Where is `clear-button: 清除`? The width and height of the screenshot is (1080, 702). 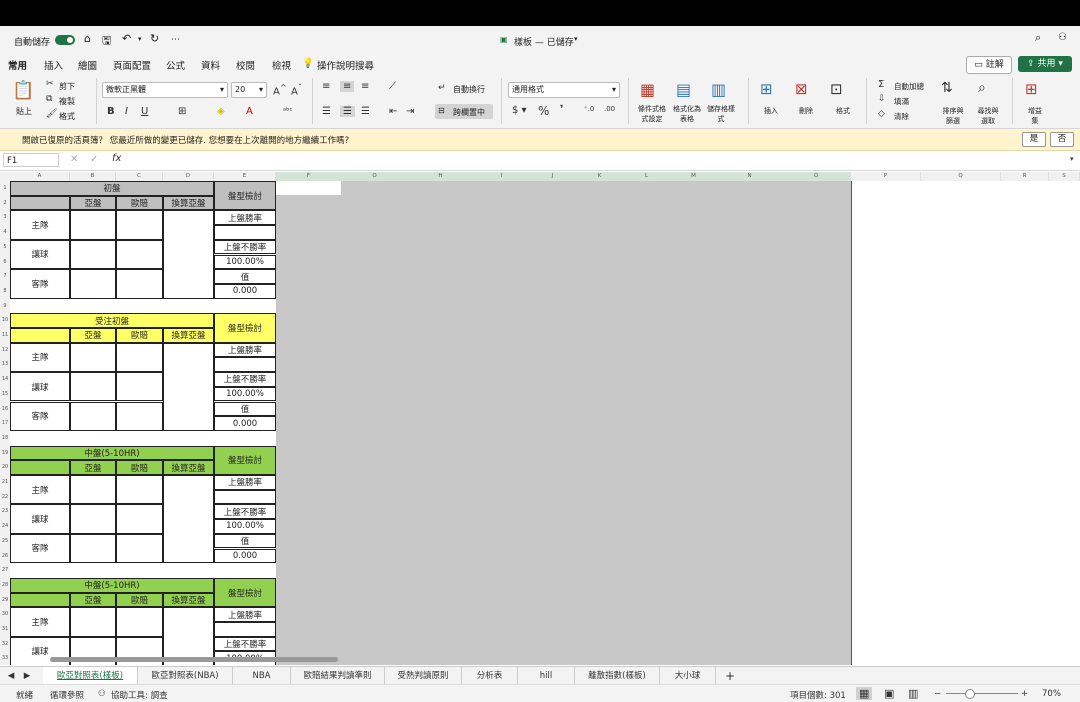 clear-button: 清除 is located at coordinates (901, 116).